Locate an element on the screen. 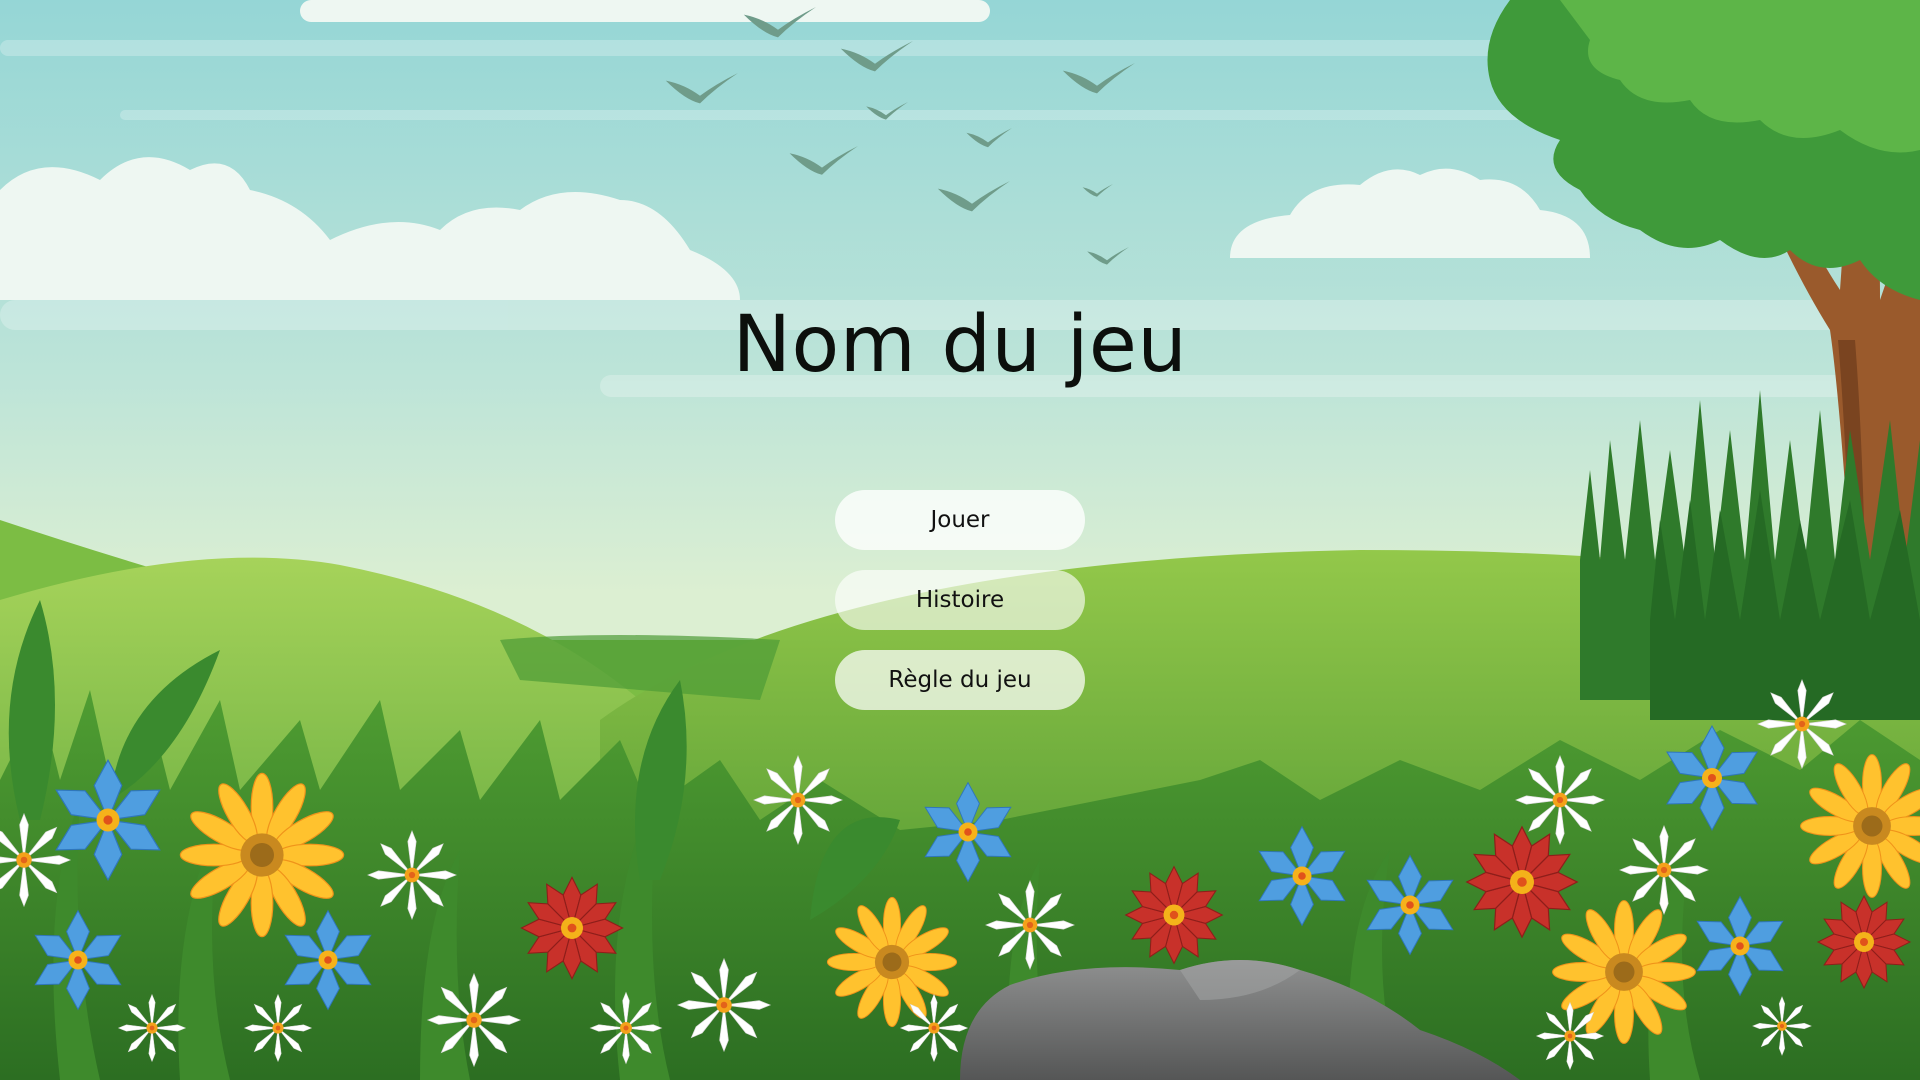  play-button: Jouer is located at coordinates (960, 520).